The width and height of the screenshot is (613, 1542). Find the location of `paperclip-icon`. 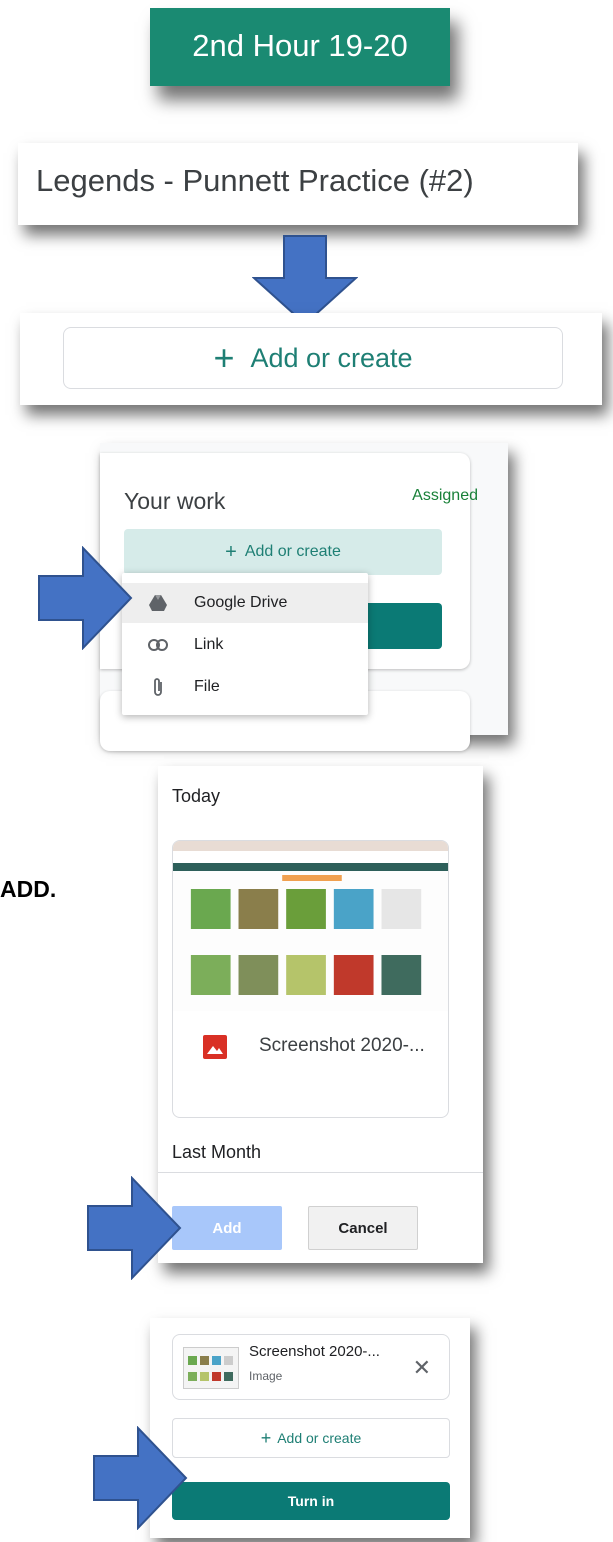

paperclip-icon is located at coordinates (158, 687).